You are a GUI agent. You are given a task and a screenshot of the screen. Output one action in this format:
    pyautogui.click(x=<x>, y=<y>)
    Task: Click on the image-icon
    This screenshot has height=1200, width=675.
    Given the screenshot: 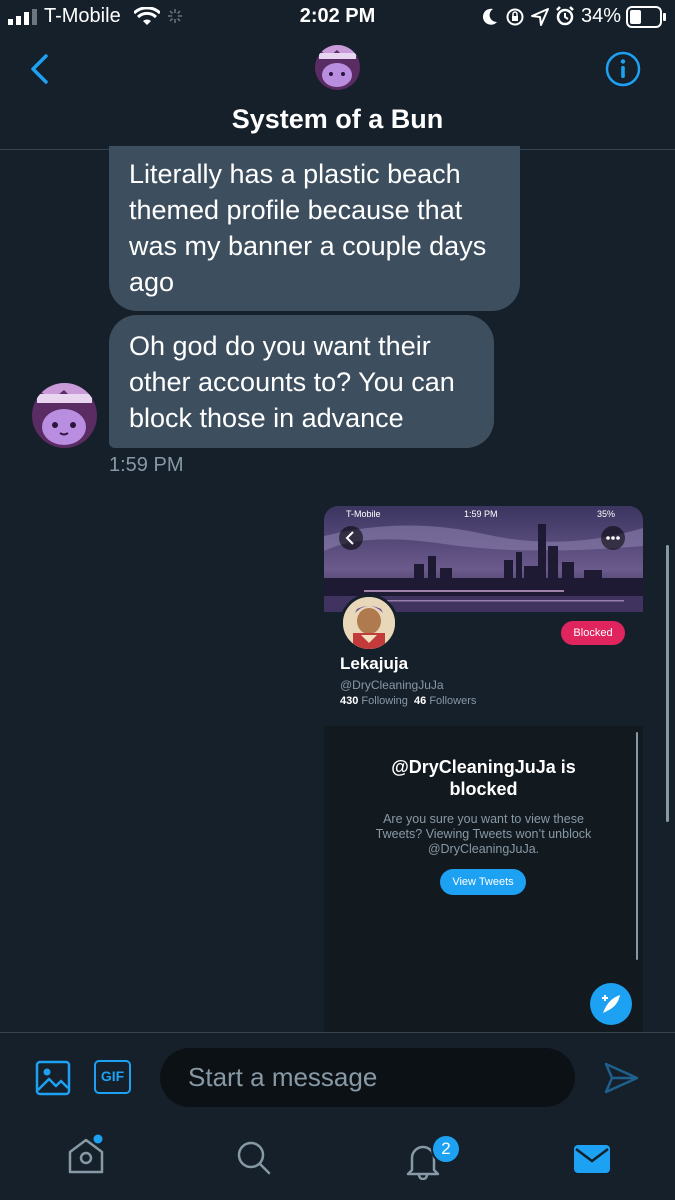 What is the action you would take?
    pyautogui.click(x=53, y=1078)
    